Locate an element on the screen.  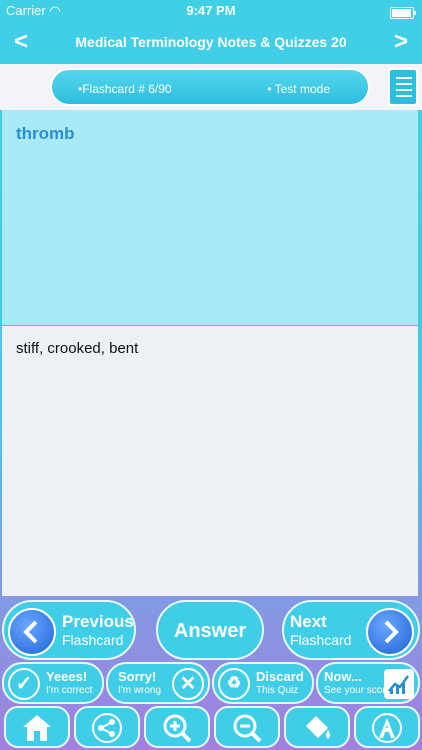
chevron-right-icon is located at coordinates (390, 632).